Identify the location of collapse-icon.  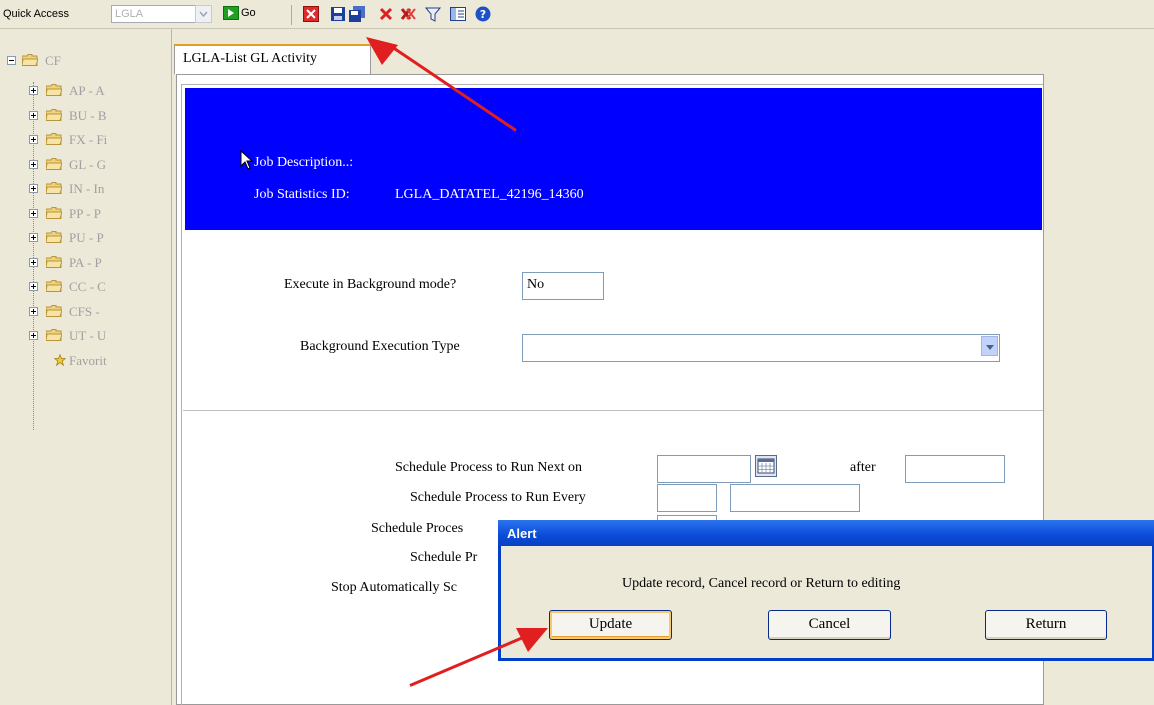
(11, 60).